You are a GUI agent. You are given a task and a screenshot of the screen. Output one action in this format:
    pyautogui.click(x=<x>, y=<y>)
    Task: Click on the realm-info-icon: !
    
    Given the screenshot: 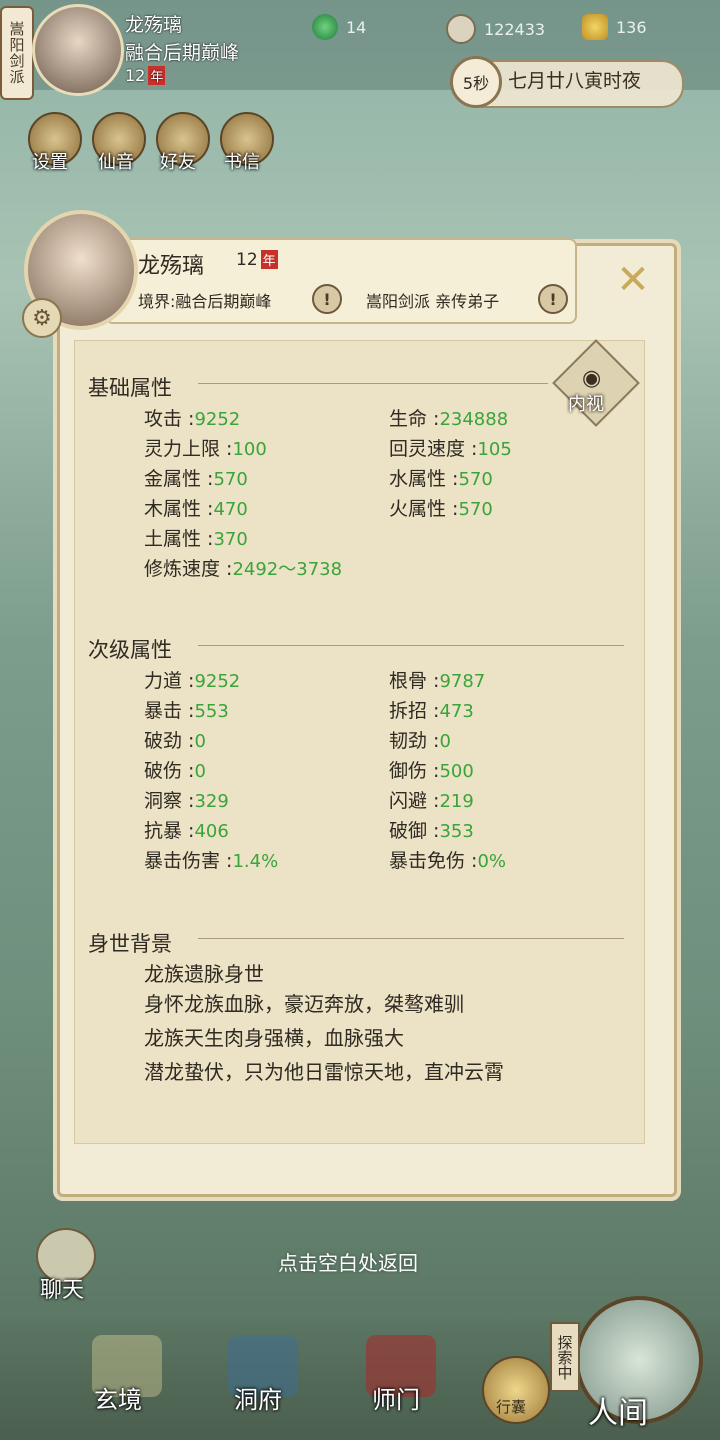 What is the action you would take?
    pyautogui.click(x=327, y=299)
    